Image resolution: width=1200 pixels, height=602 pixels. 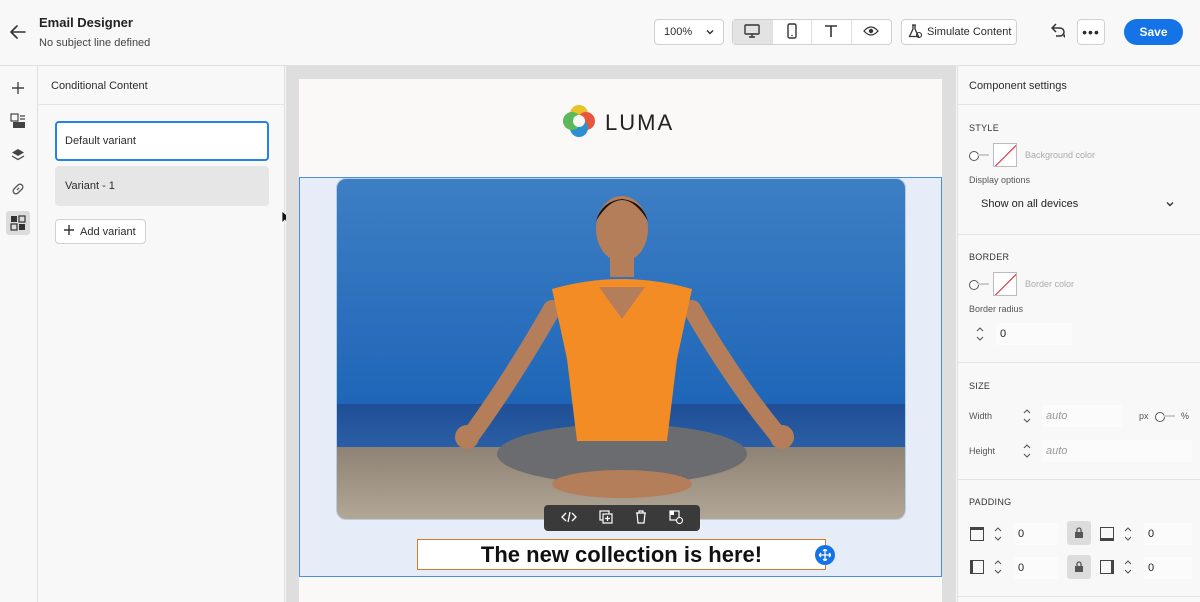 What do you see at coordinates (980, 386) in the screenshot?
I see `size-section-header: SIZE` at bounding box center [980, 386].